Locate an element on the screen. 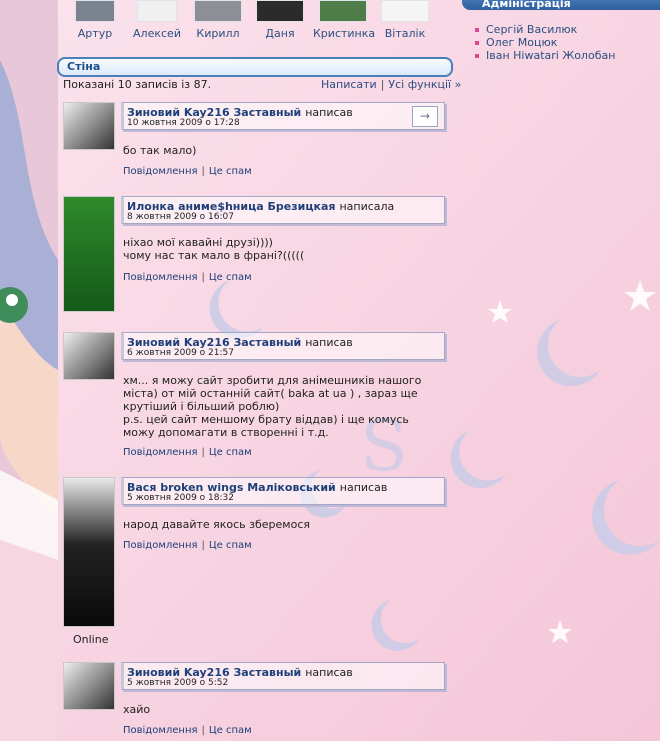  admin-section-title: Адміністрація is located at coordinates (526, 5).